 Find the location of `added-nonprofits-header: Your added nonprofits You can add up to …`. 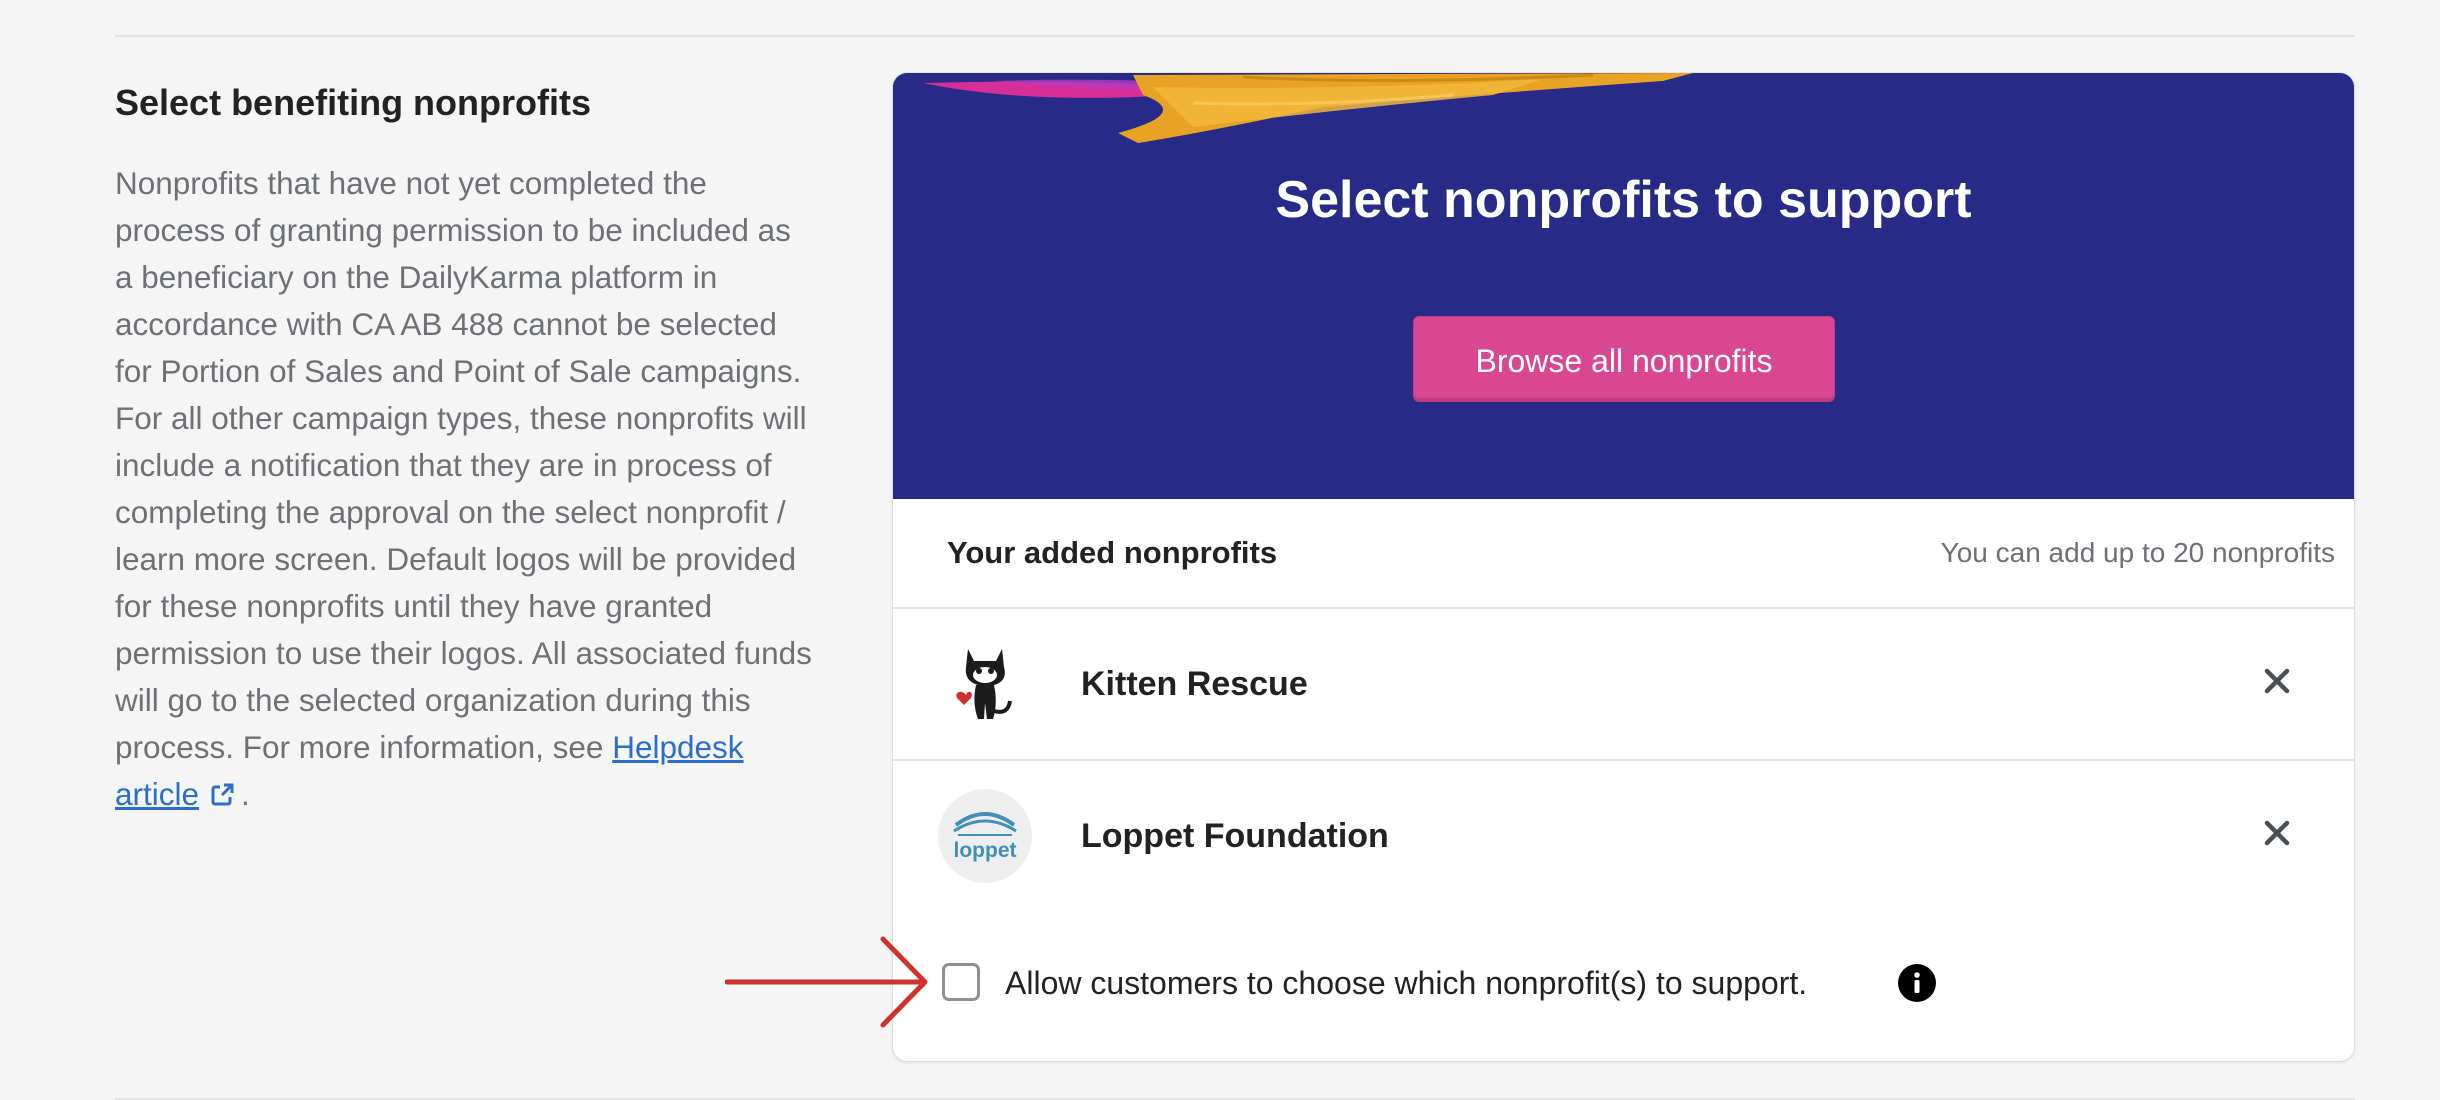

added-nonprofits-header: Your added nonprofits You can add up to … is located at coordinates (1623, 554).